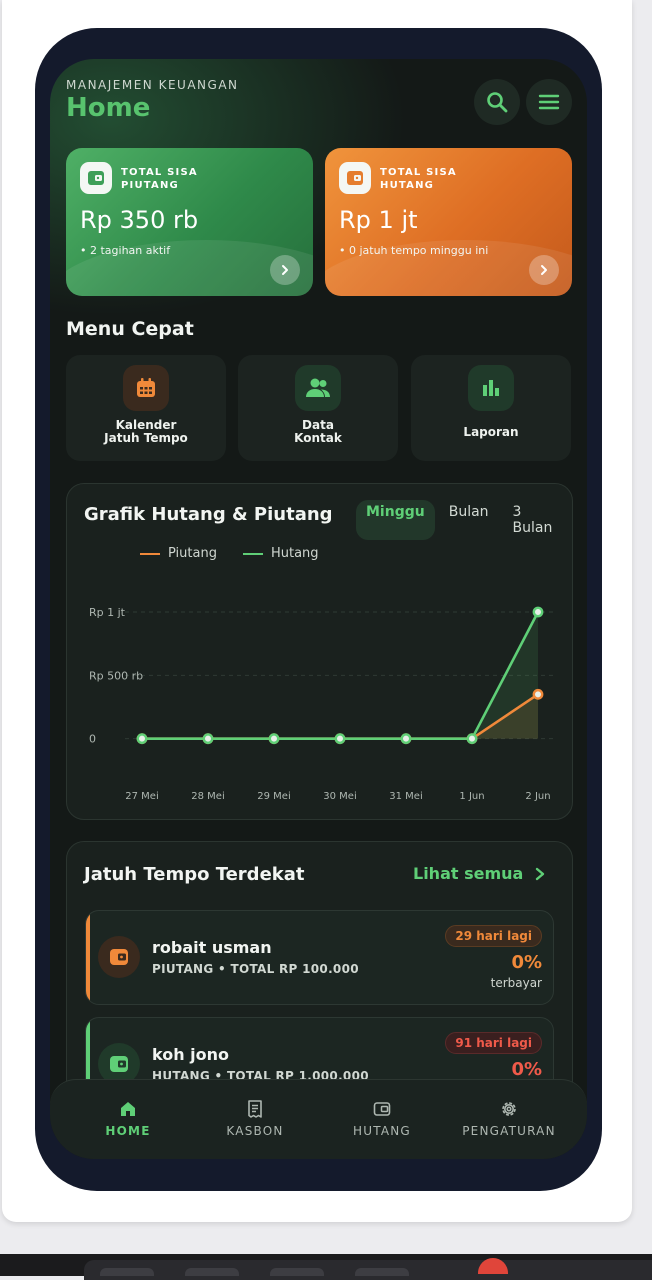 This screenshot has width=652, height=1280. I want to click on menu-button, so click(549, 102).